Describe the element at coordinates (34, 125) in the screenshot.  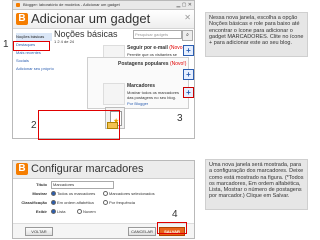
I see `step-number-2: 2` at that location.